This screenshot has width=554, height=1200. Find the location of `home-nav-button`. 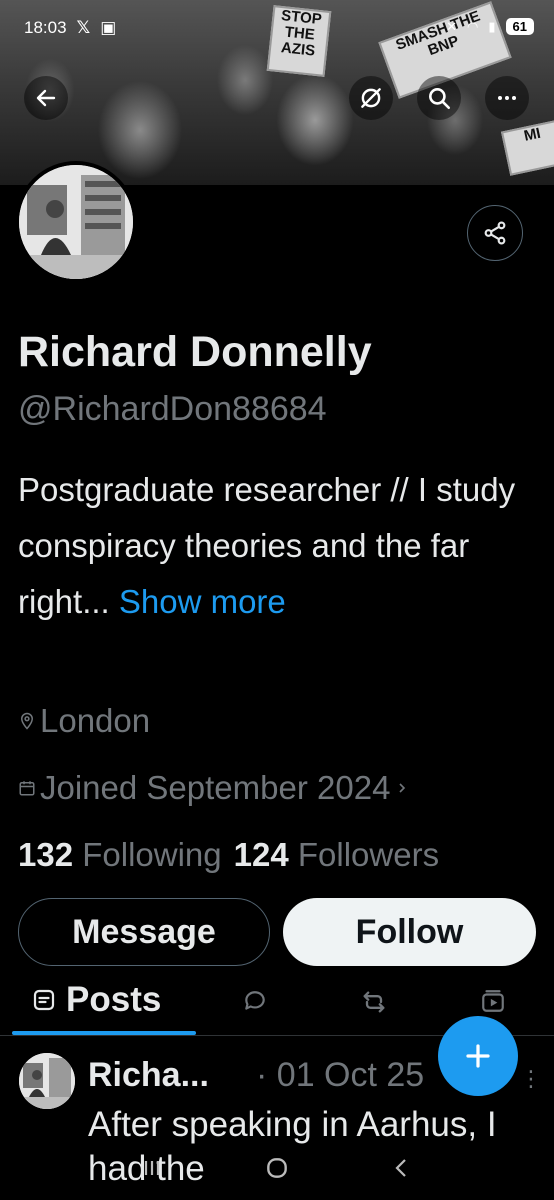

home-nav-button is located at coordinates (277, 1170).